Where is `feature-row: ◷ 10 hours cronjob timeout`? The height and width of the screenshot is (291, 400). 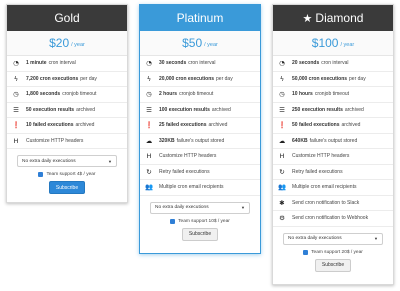 feature-row: ◷ 10 hours cronjob timeout is located at coordinates (333, 95).